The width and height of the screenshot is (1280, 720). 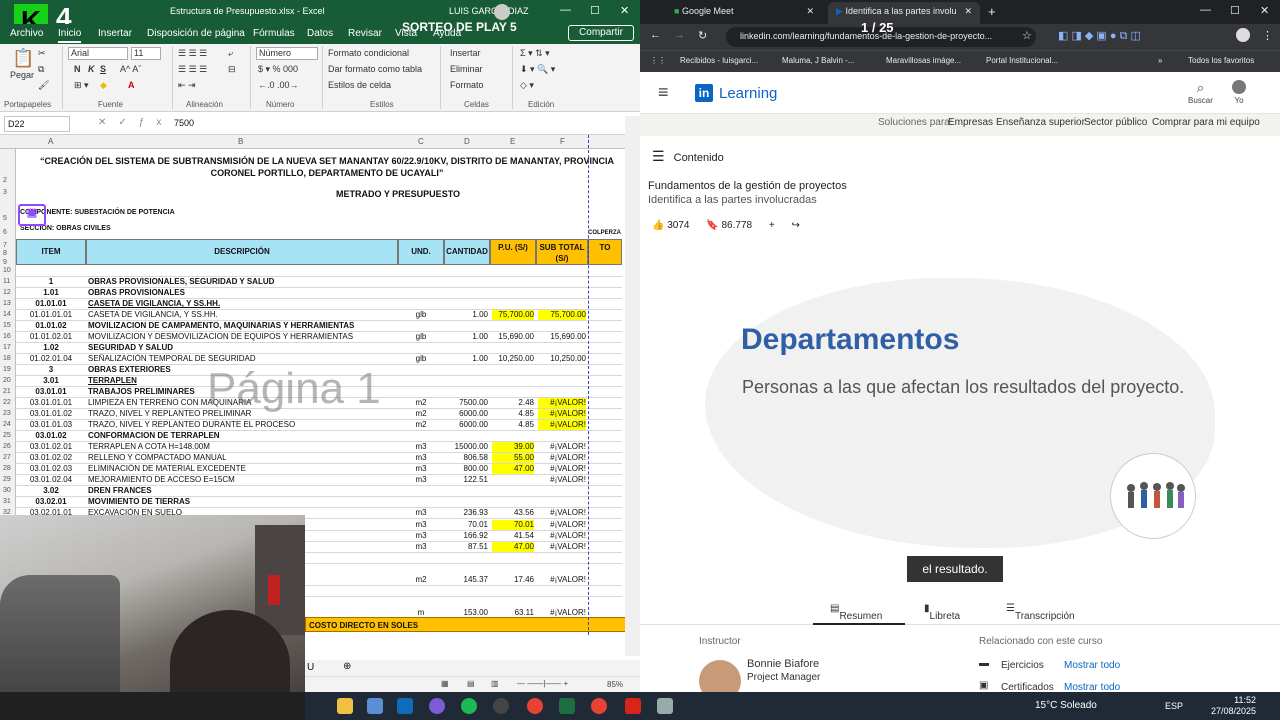 I want to click on row-number: 3, so click(x=5, y=192).